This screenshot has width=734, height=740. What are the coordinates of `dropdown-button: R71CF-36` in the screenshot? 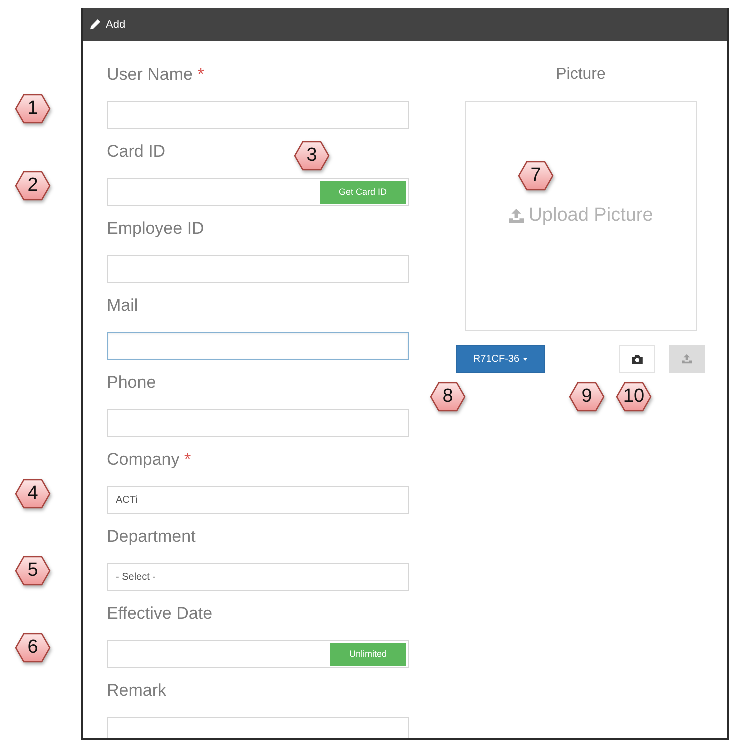 It's located at (500, 359).